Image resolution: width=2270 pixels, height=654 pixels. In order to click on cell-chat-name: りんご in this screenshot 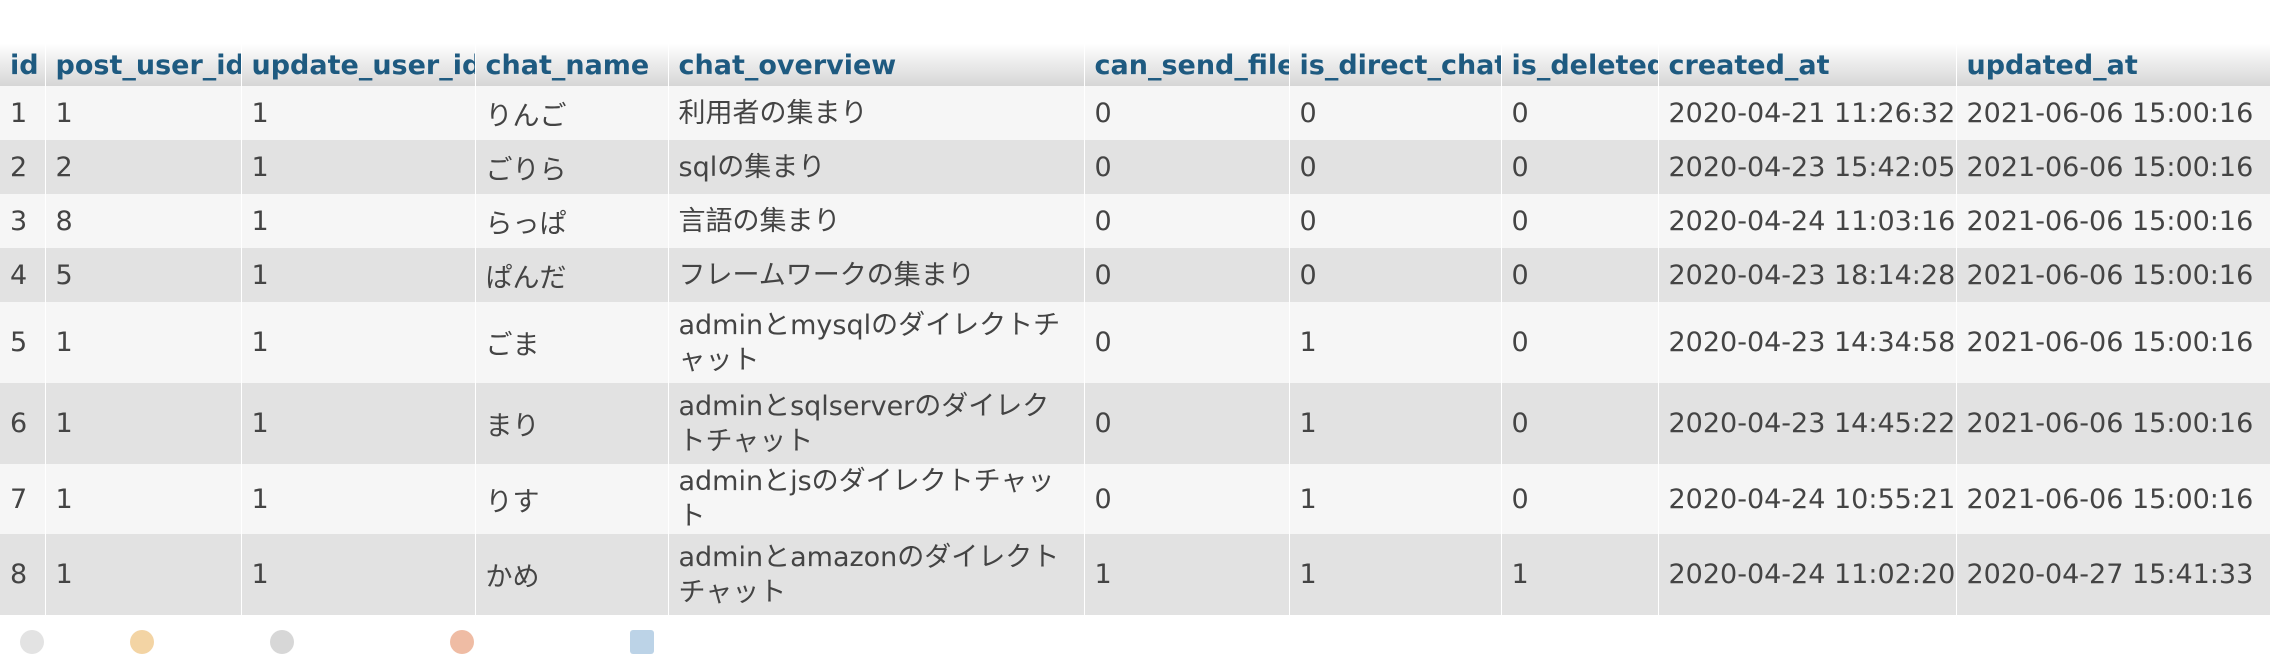, I will do `click(572, 113)`.